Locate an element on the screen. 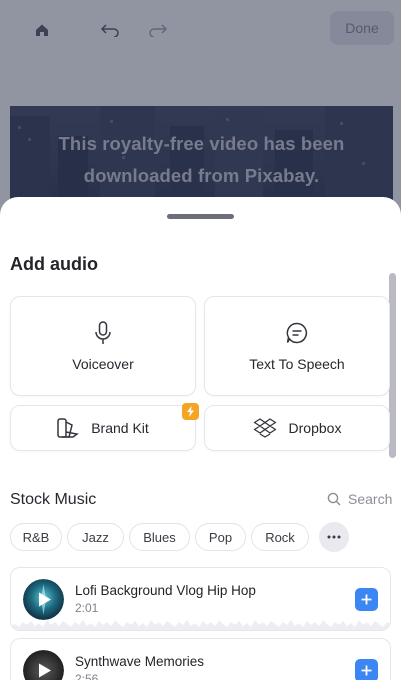  track-row: Synthwave Memories 2:56 is located at coordinates (200, 659).